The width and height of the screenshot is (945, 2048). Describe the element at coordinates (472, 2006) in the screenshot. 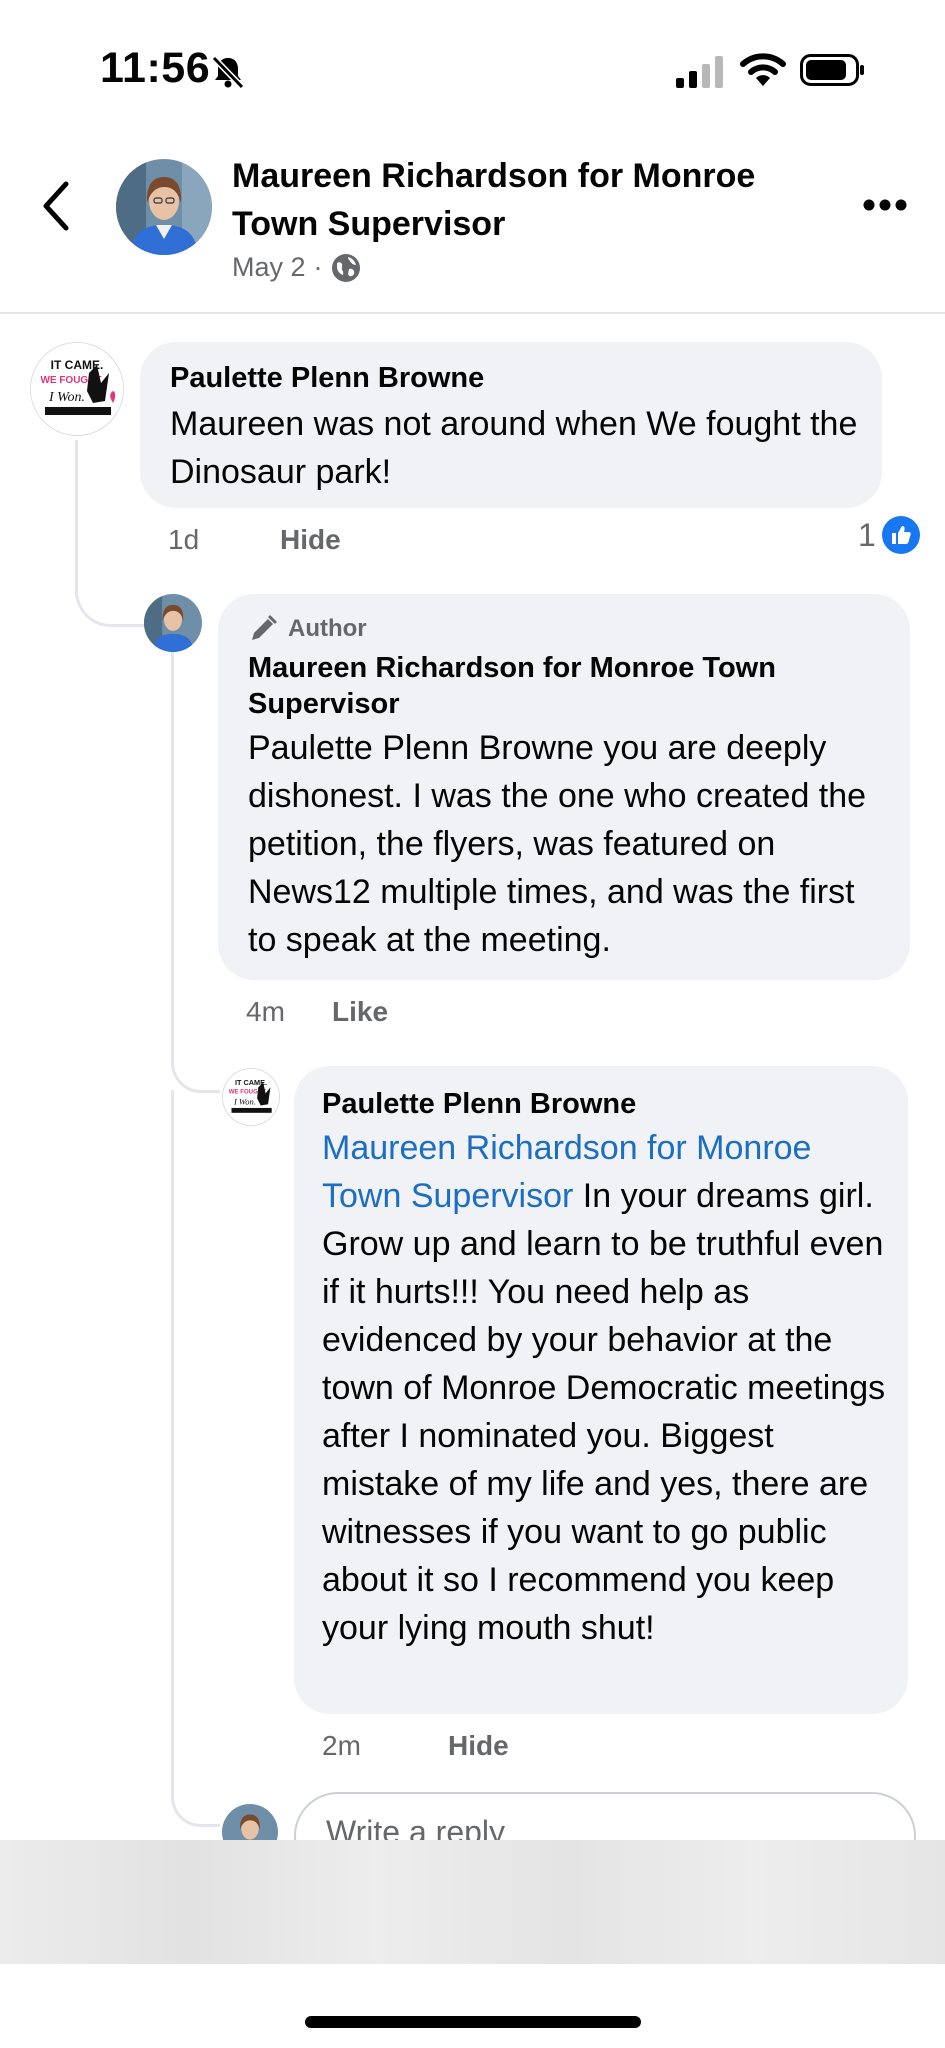

I see `bottom-area` at that location.